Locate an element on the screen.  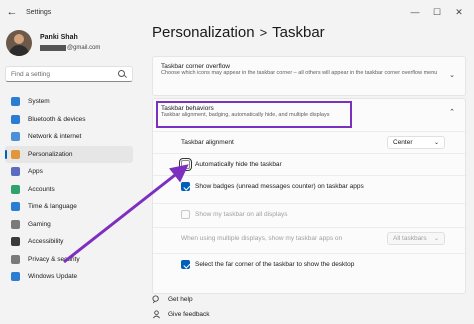
sidebar-item-label: System is located at coordinates (39, 102).